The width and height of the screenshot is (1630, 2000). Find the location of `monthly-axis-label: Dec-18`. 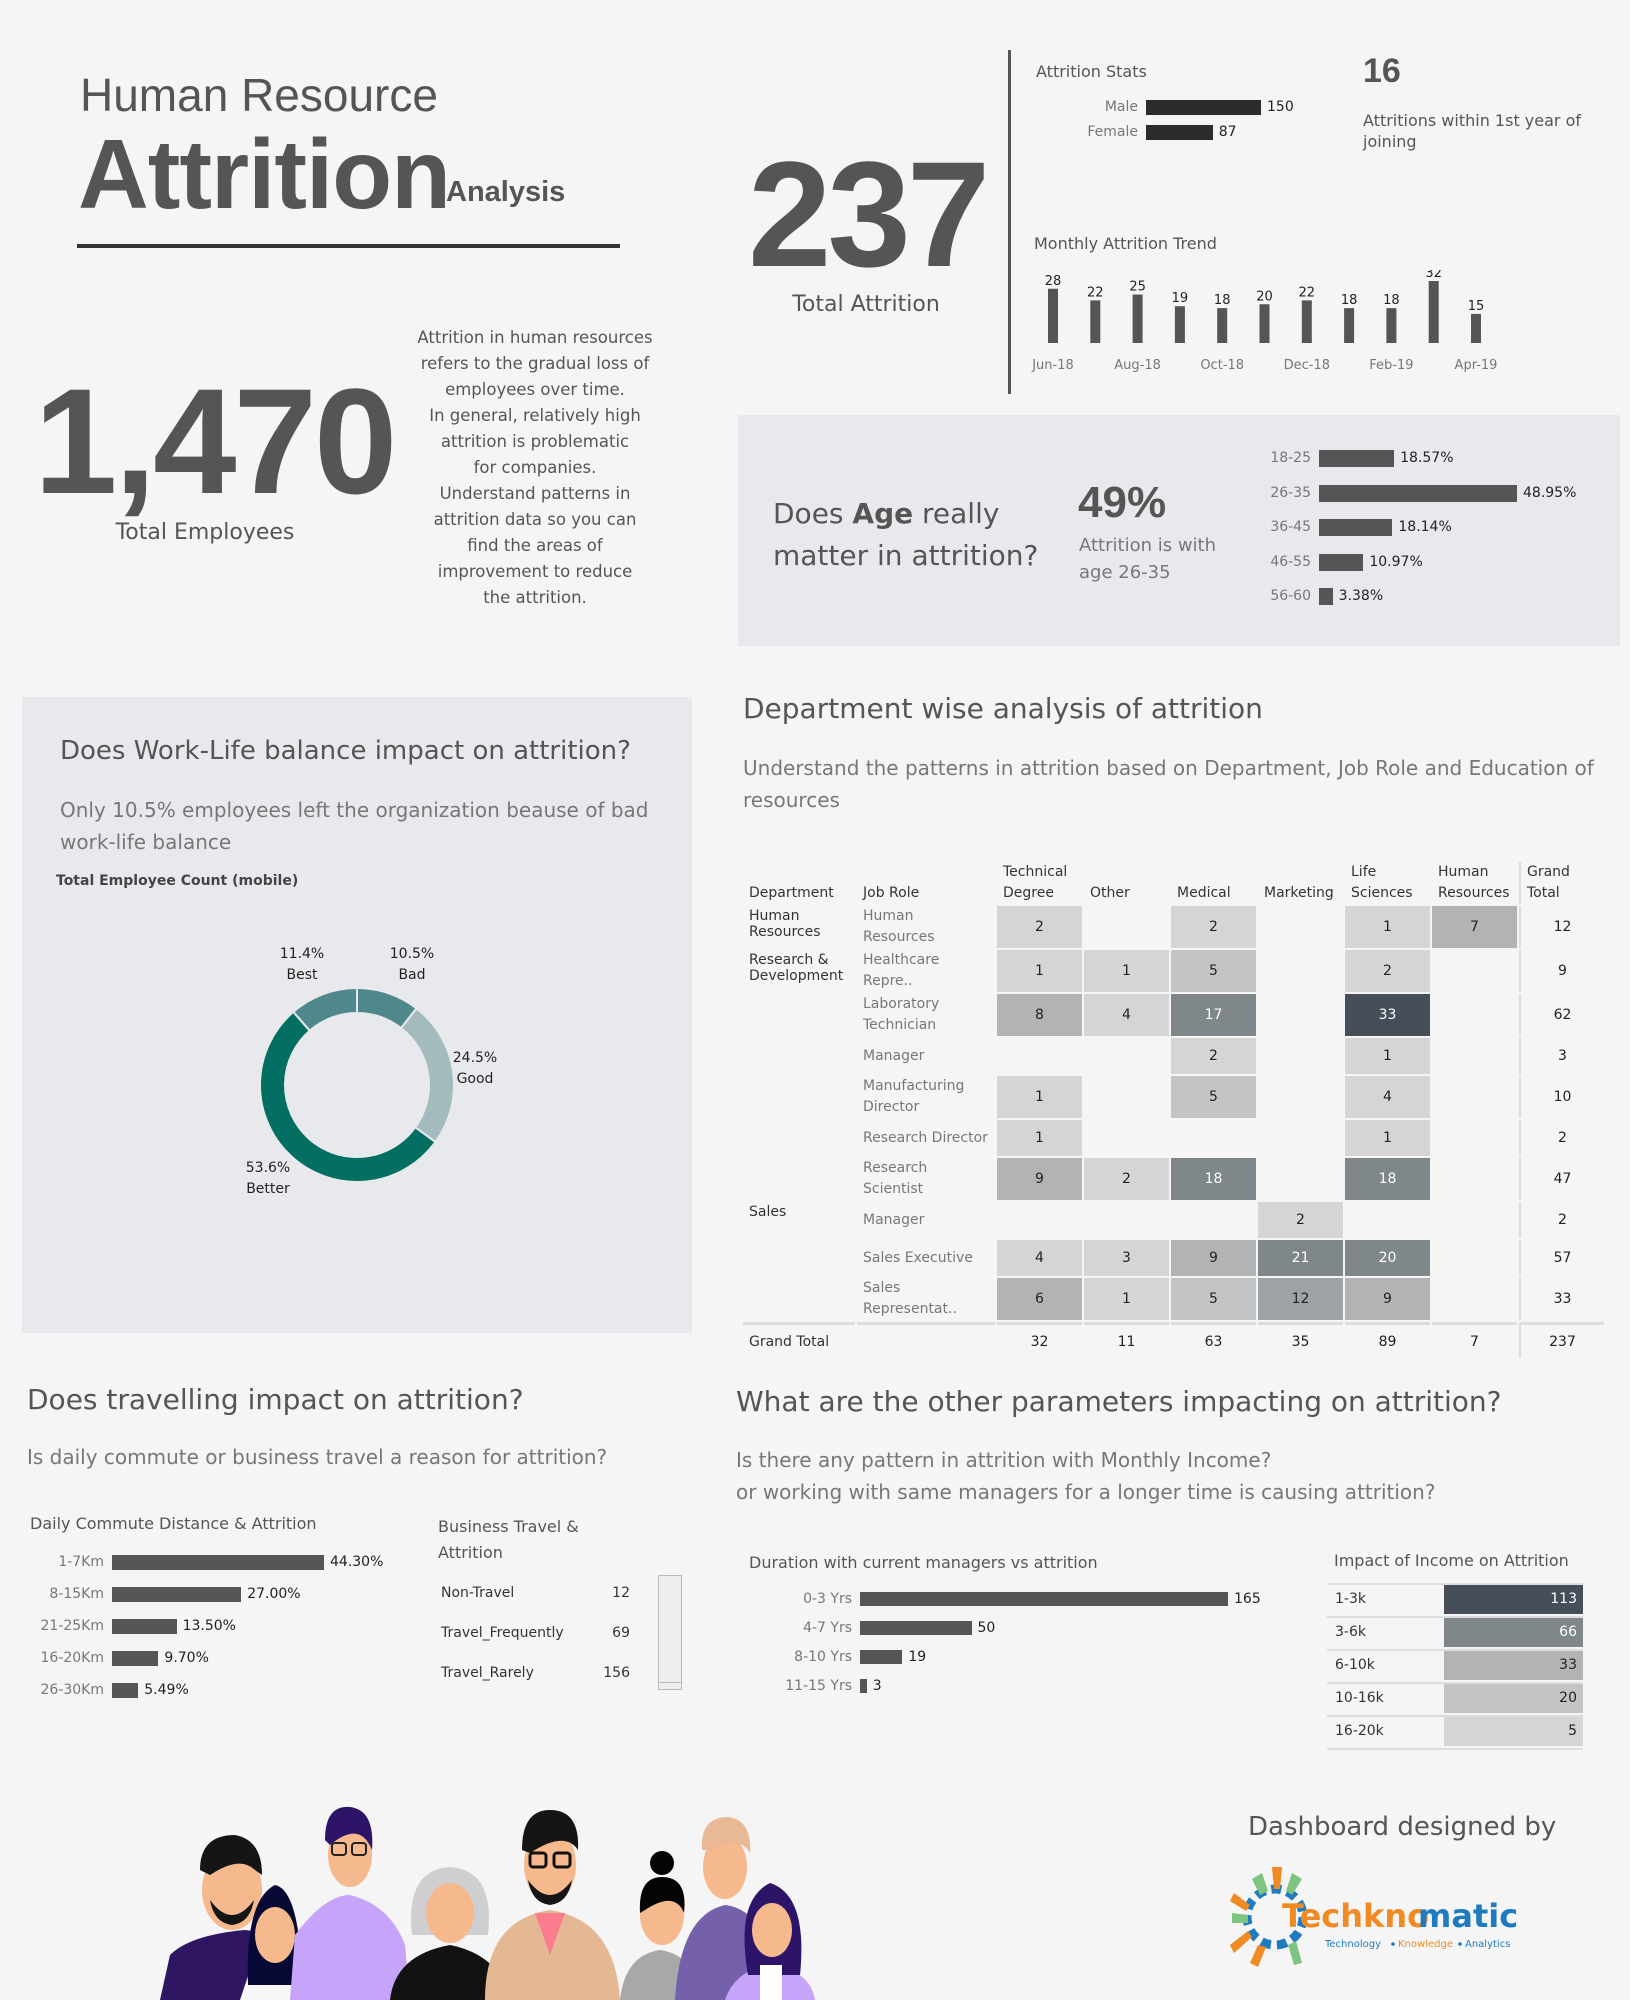

monthly-axis-label: Dec-18 is located at coordinates (1307, 365).